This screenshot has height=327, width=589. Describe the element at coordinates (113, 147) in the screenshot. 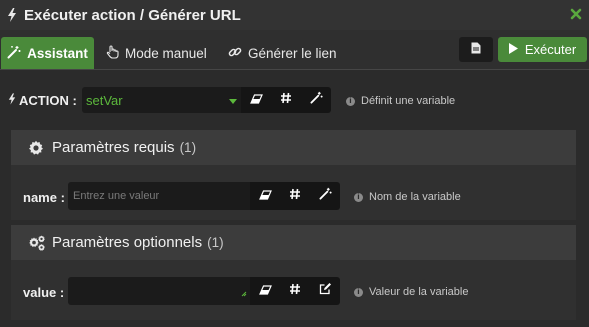

I see `required-params-title: Paramètres requis` at that location.